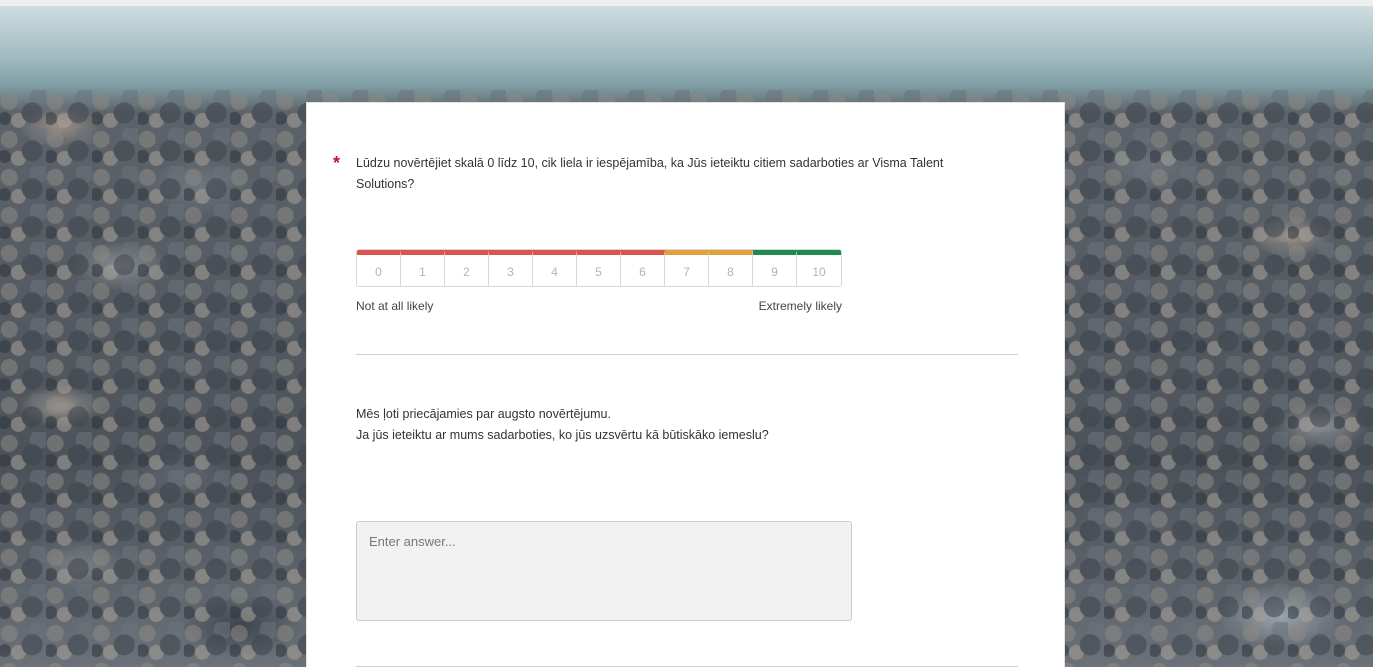  What do you see at coordinates (643, 268) in the screenshot?
I see `nps-option-6: 6` at bounding box center [643, 268].